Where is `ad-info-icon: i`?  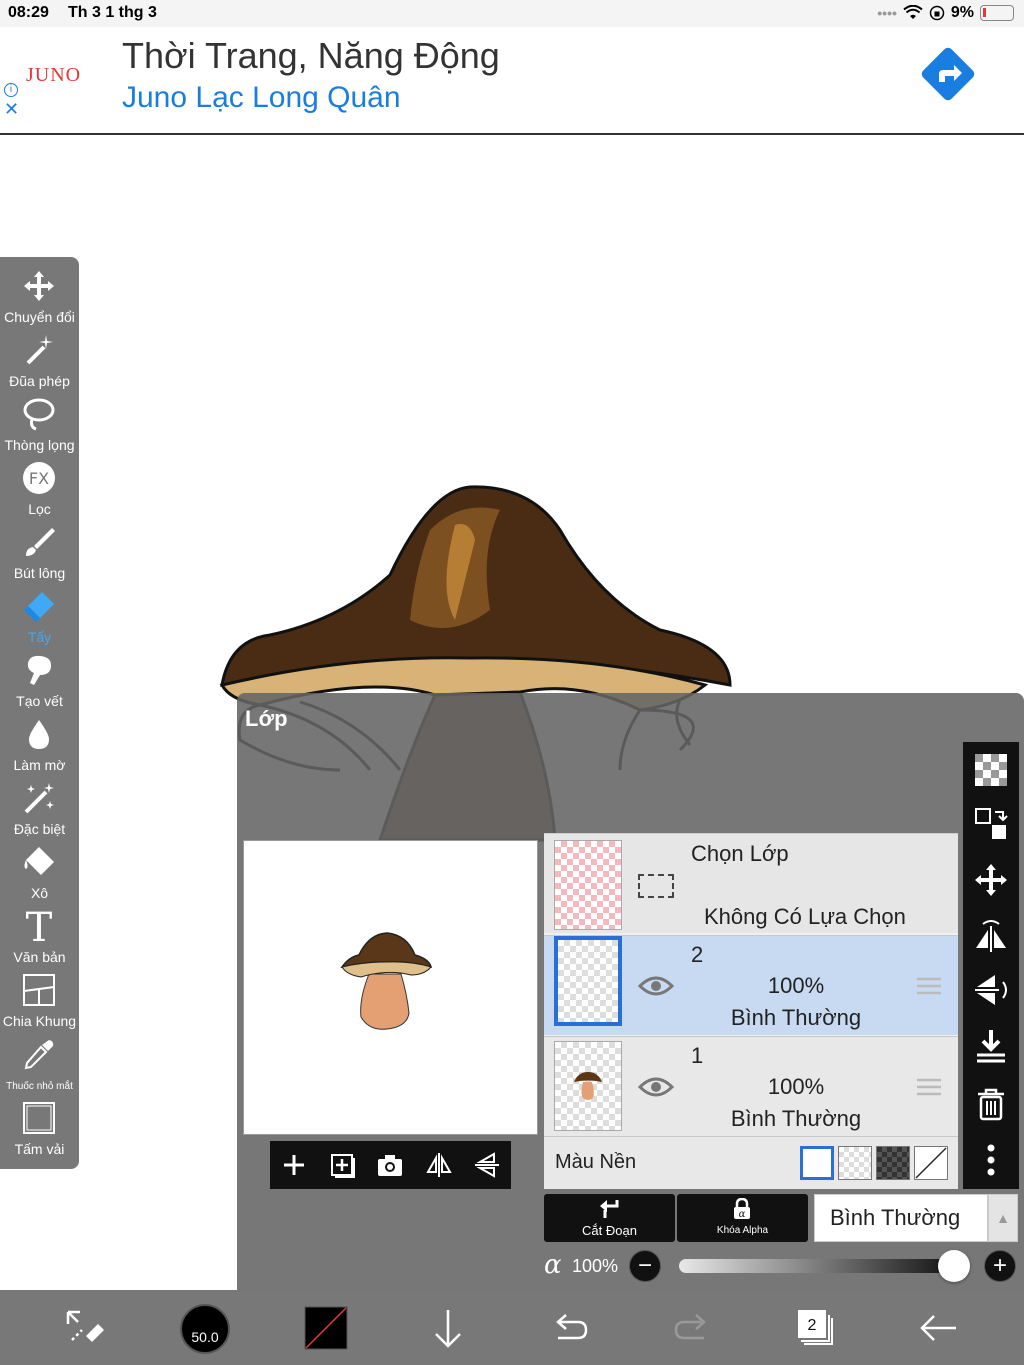 ad-info-icon: i is located at coordinates (11, 90).